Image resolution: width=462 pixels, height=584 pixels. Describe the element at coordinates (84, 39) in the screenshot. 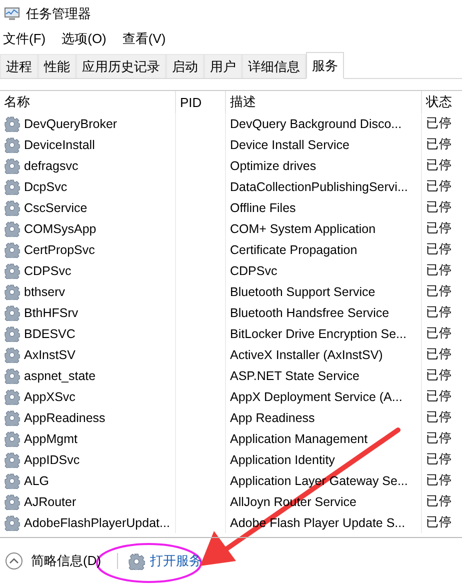

I see `menu-item: 选项(O)` at that location.